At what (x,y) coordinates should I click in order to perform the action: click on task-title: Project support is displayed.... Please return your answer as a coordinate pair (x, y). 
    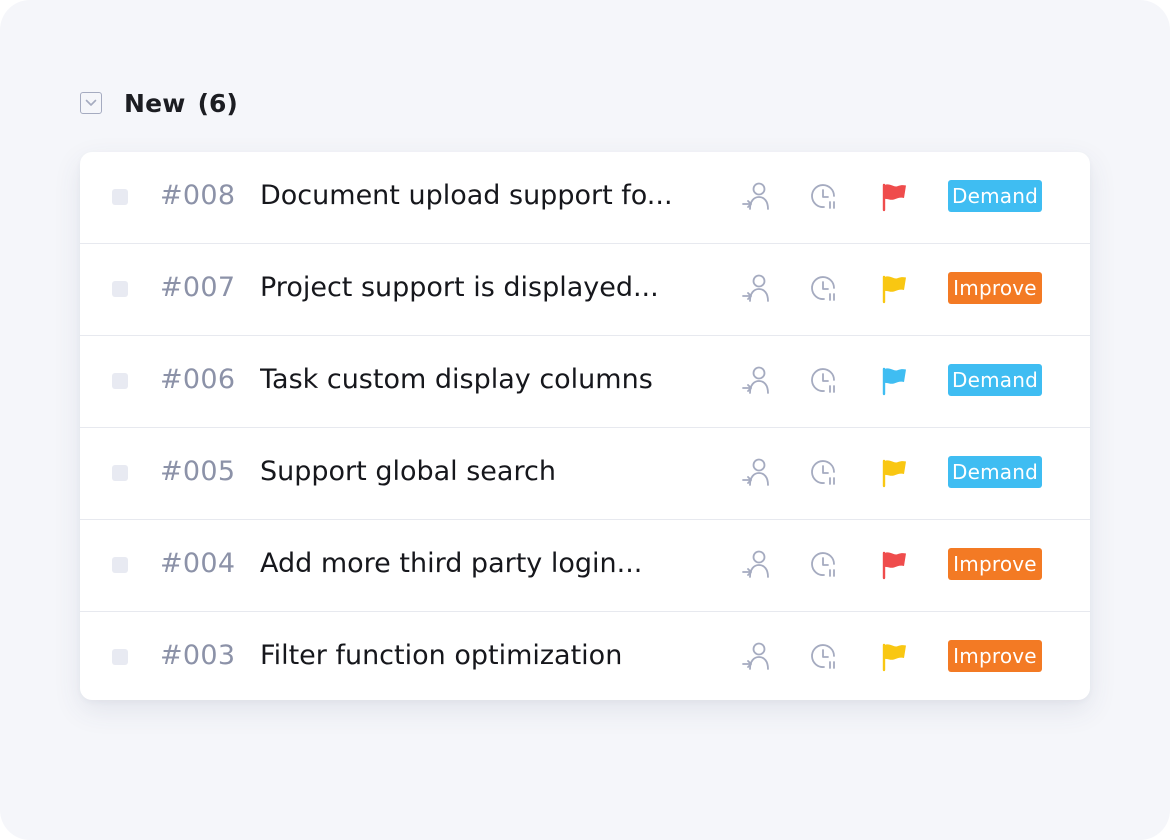
    Looking at the image, I should click on (480, 287).